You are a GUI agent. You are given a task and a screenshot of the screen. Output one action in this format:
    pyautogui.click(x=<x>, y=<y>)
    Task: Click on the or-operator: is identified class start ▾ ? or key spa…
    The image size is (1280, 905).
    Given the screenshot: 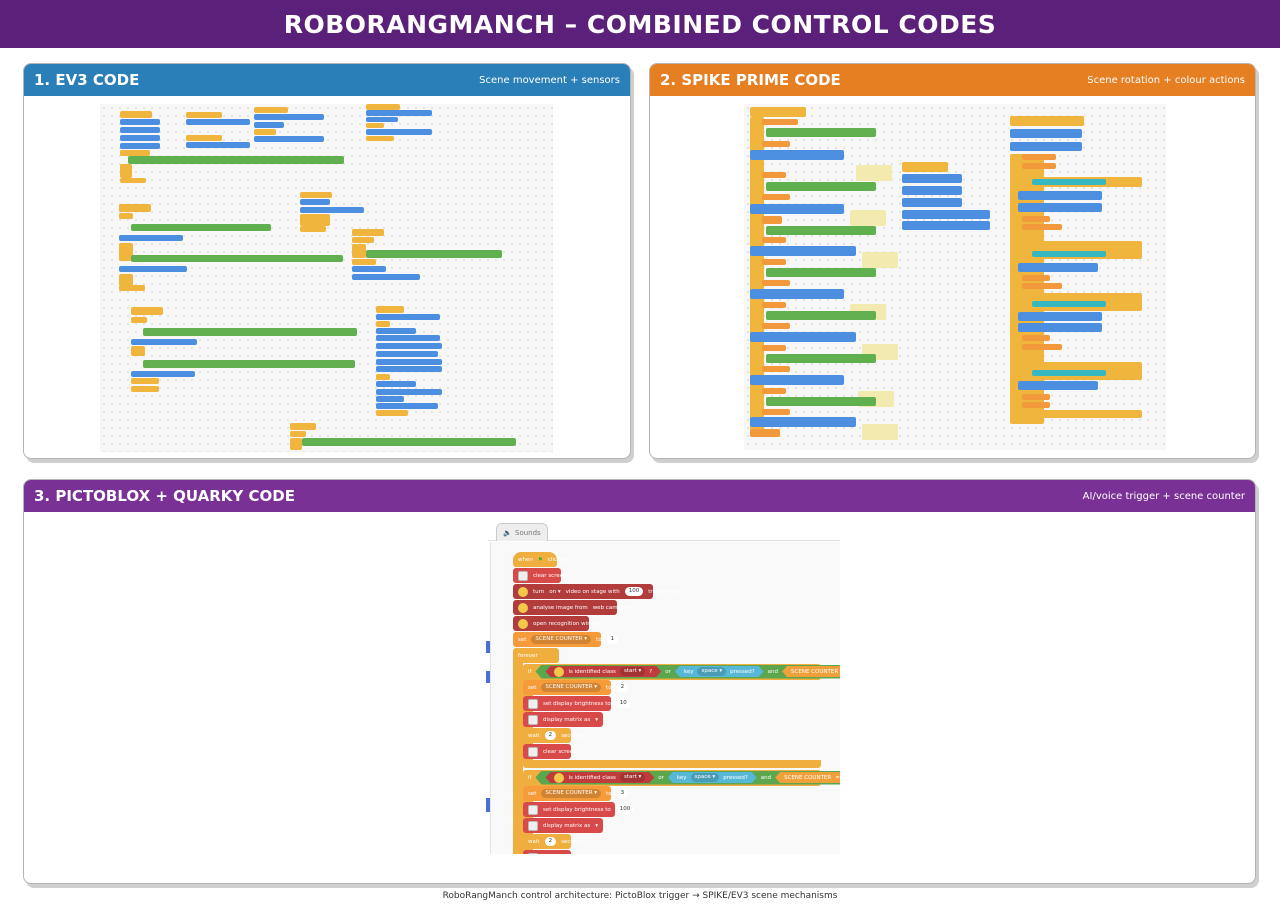 What is the action you would take?
    pyautogui.click(x=687, y=672)
    